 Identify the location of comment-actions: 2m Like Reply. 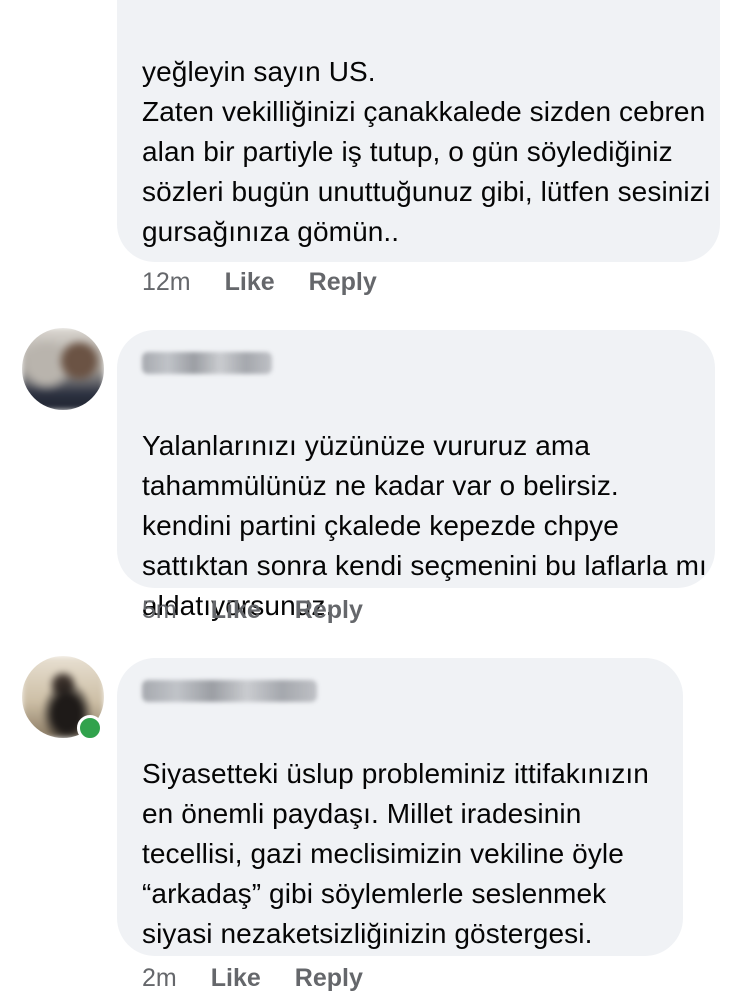
(252, 978).